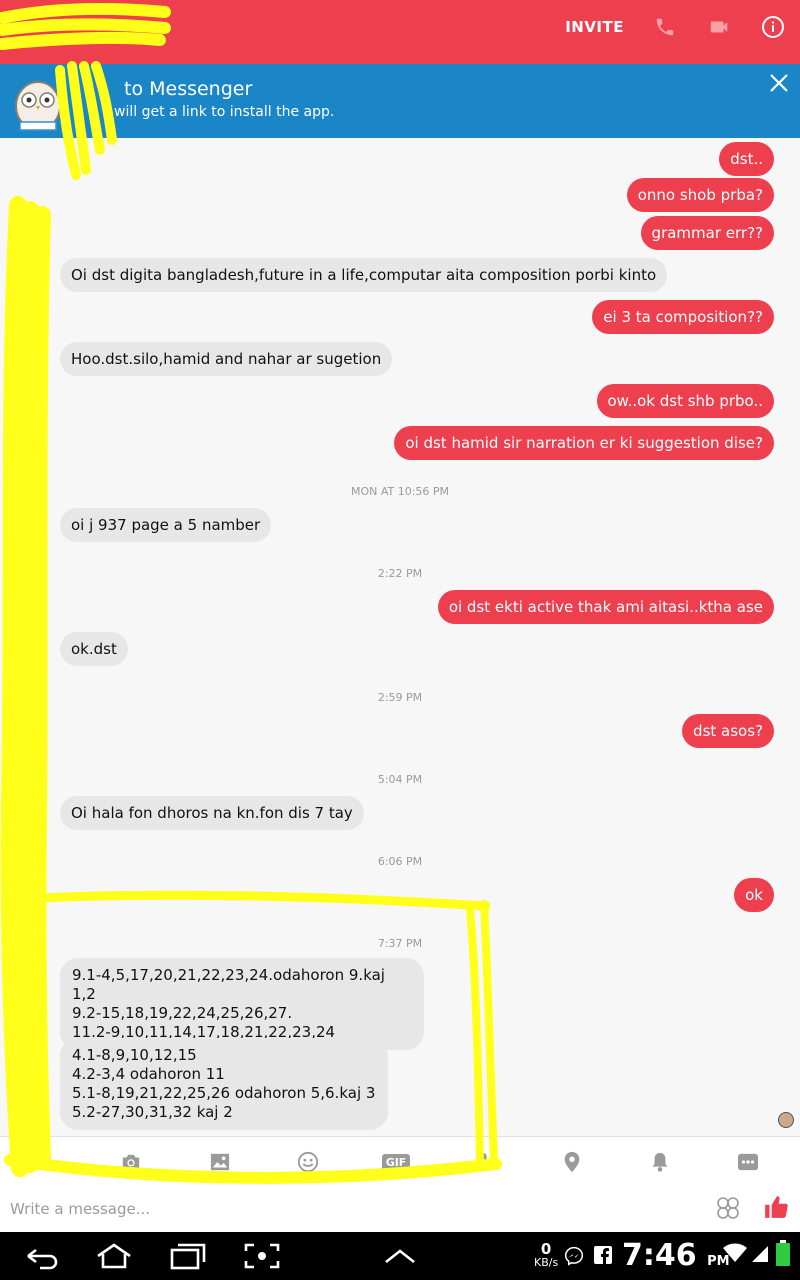  What do you see at coordinates (166, 525) in the screenshot?
I see `message-bubble-received: oi j 937 page a 5 namber` at bounding box center [166, 525].